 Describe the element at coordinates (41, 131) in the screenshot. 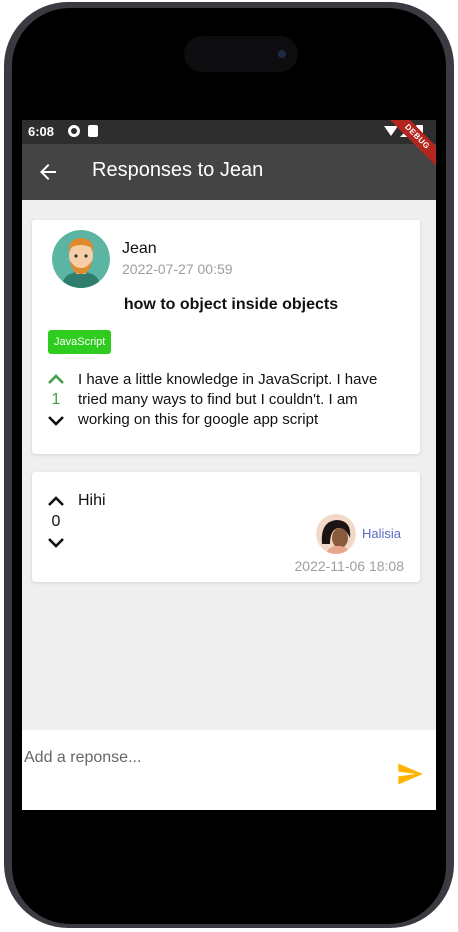

I see `status-time: 6:08` at that location.